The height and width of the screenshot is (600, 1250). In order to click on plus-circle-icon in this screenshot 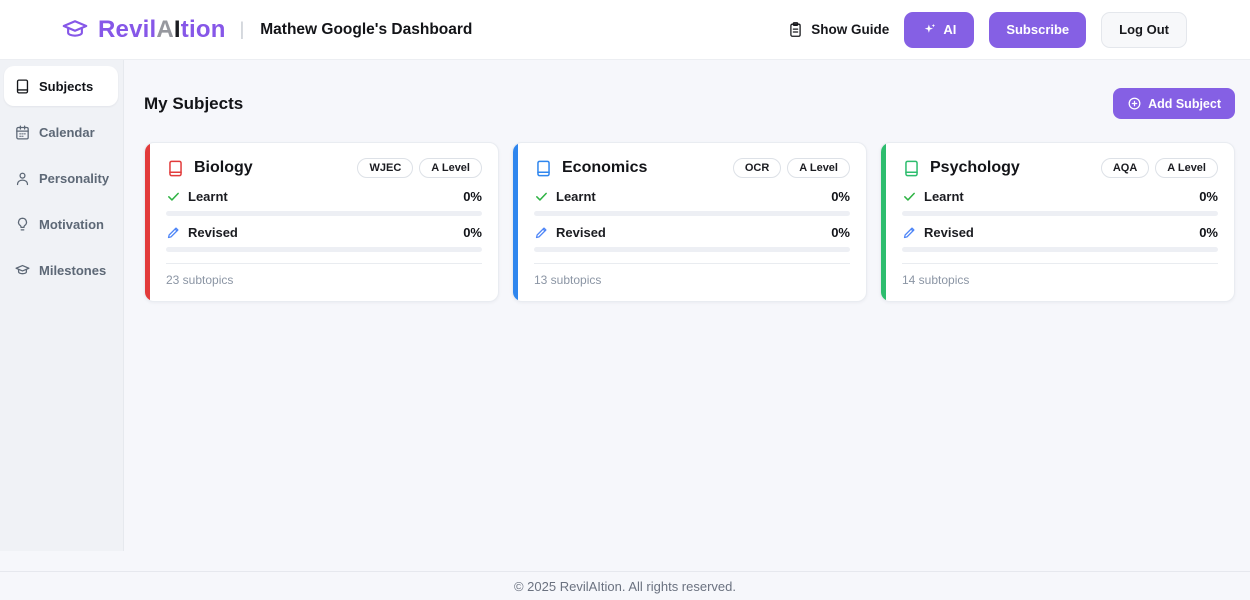, I will do `click(1134, 103)`.